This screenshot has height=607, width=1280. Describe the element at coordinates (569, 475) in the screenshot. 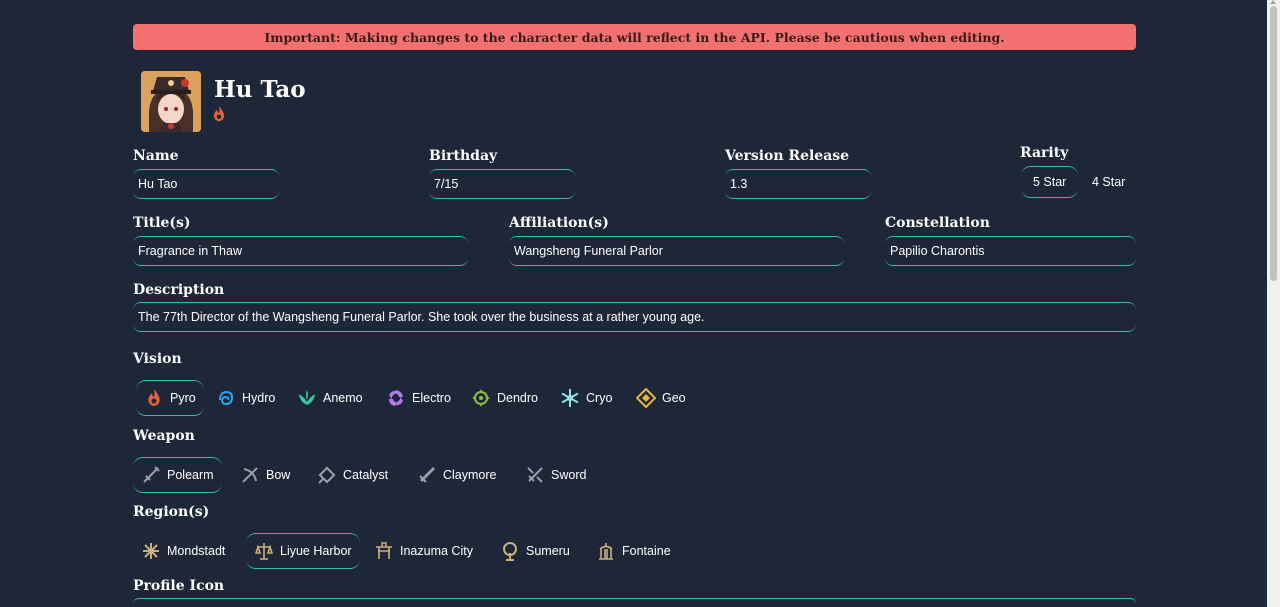

I see `weapon-option-label: Sword` at that location.